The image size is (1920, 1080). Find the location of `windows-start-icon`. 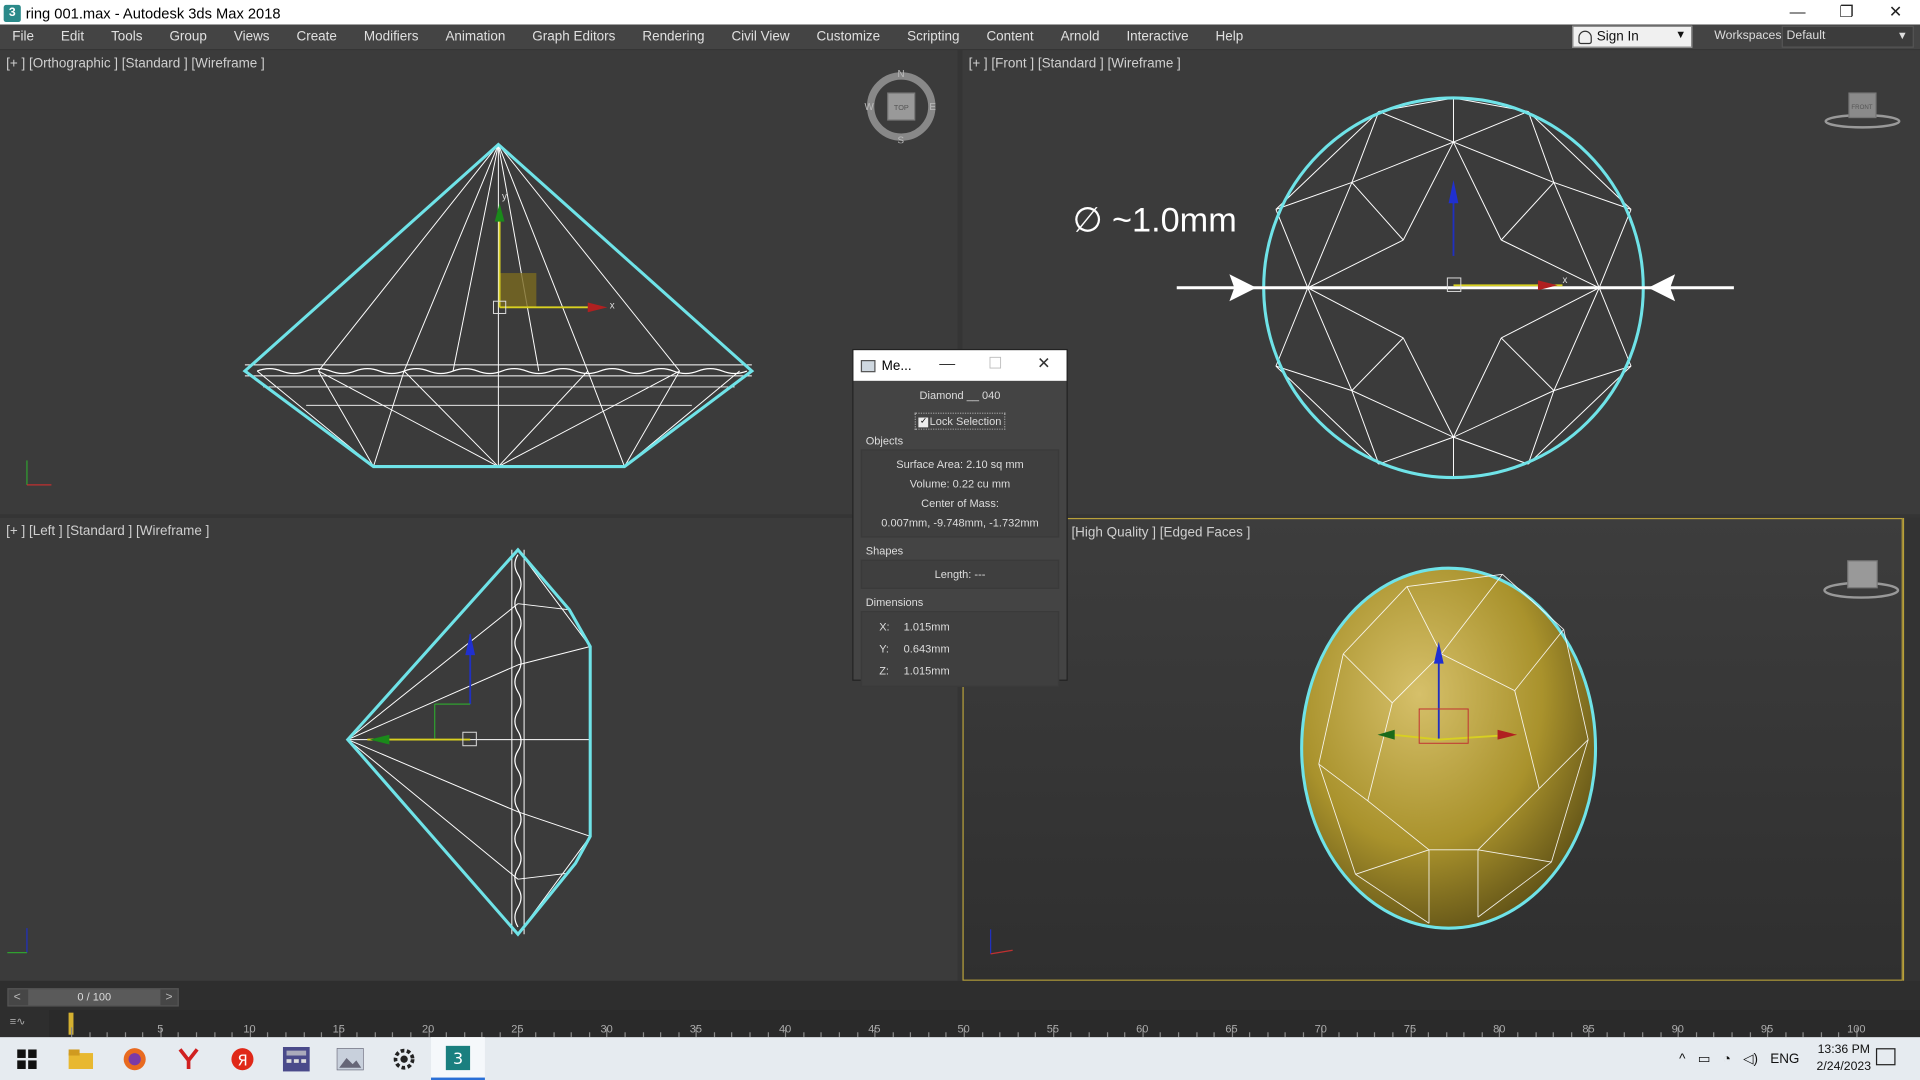

windows-start-icon is located at coordinates (27, 1058).